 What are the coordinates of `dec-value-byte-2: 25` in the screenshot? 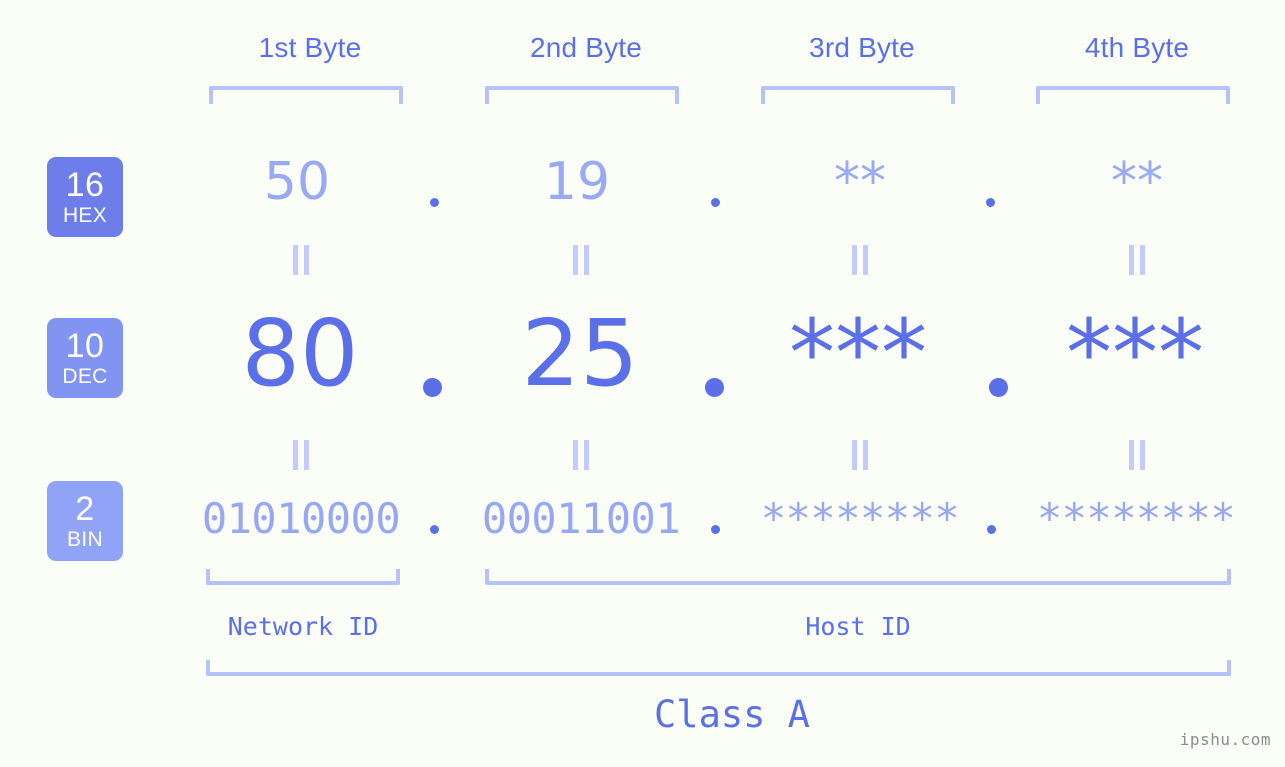 It's located at (580, 353).